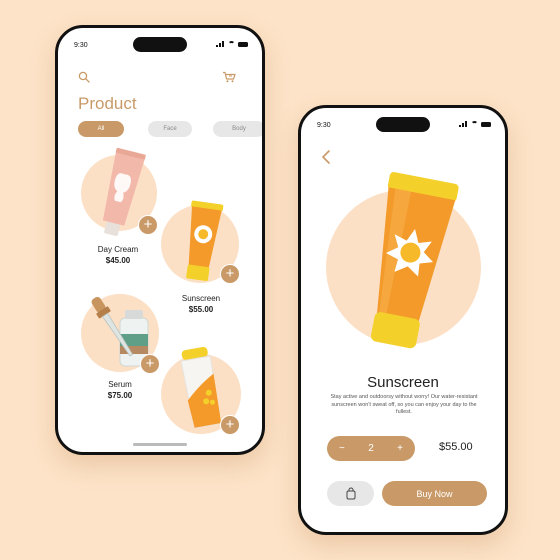 This screenshot has height=560, width=560. Describe the element at coordinates (107, 103) in the screenshot. I see `page-title: Product` at that location.